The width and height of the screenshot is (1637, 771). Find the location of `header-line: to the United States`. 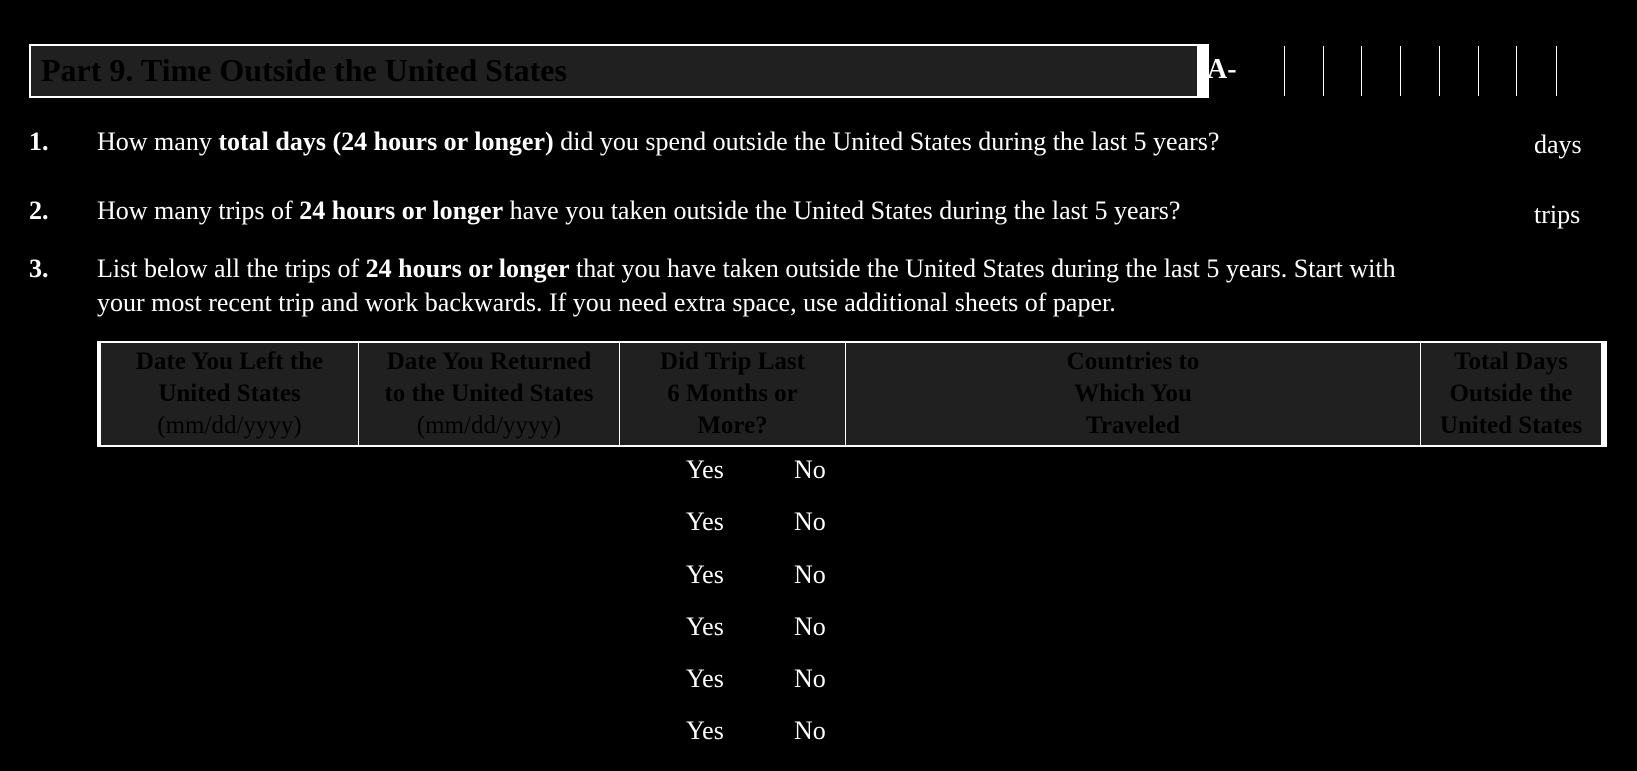

header-line: to the United States is located at coordinates (489, 393).